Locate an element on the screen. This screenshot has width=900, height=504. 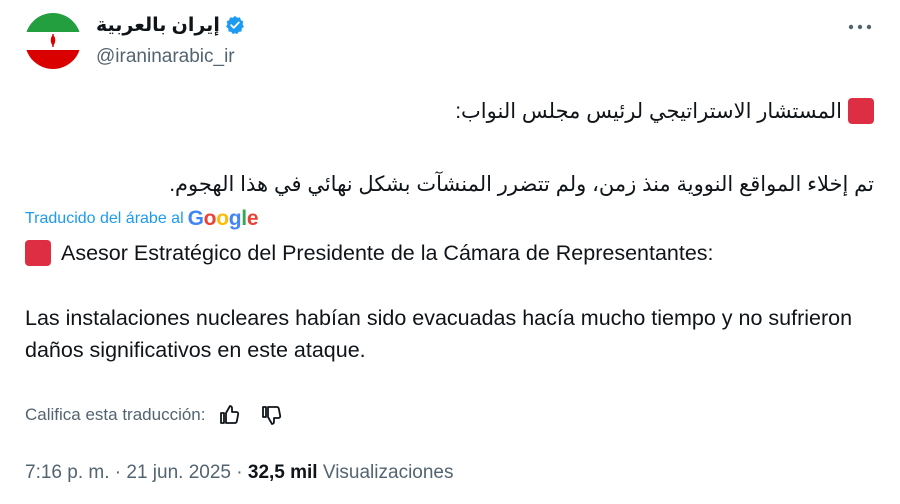
rate-translation: Califica esta traducción: is located at coordinates (154, 415).